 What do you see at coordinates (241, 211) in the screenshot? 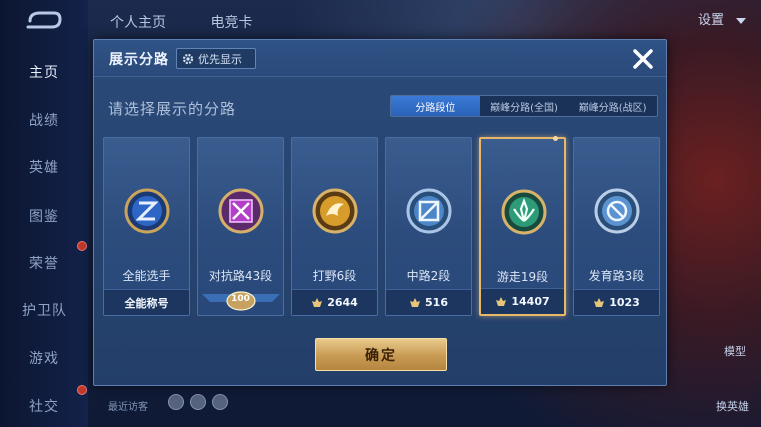
I see `clash-lane-emblem-icon` at bounding box center [241, 211].